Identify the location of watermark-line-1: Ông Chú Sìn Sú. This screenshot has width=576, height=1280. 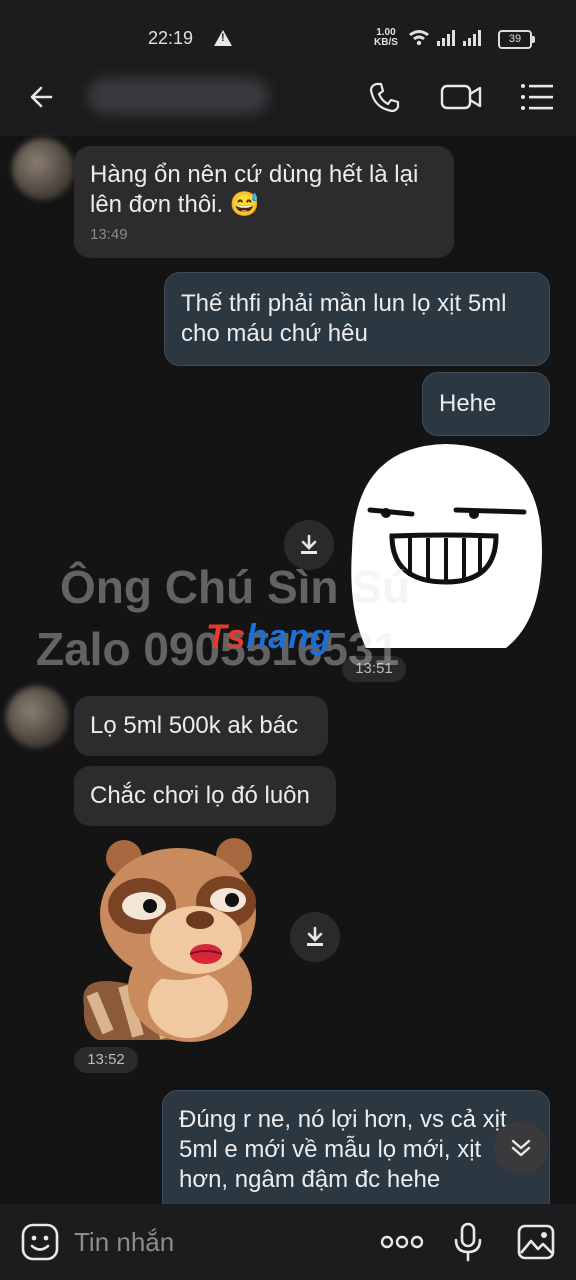
(235, 587).